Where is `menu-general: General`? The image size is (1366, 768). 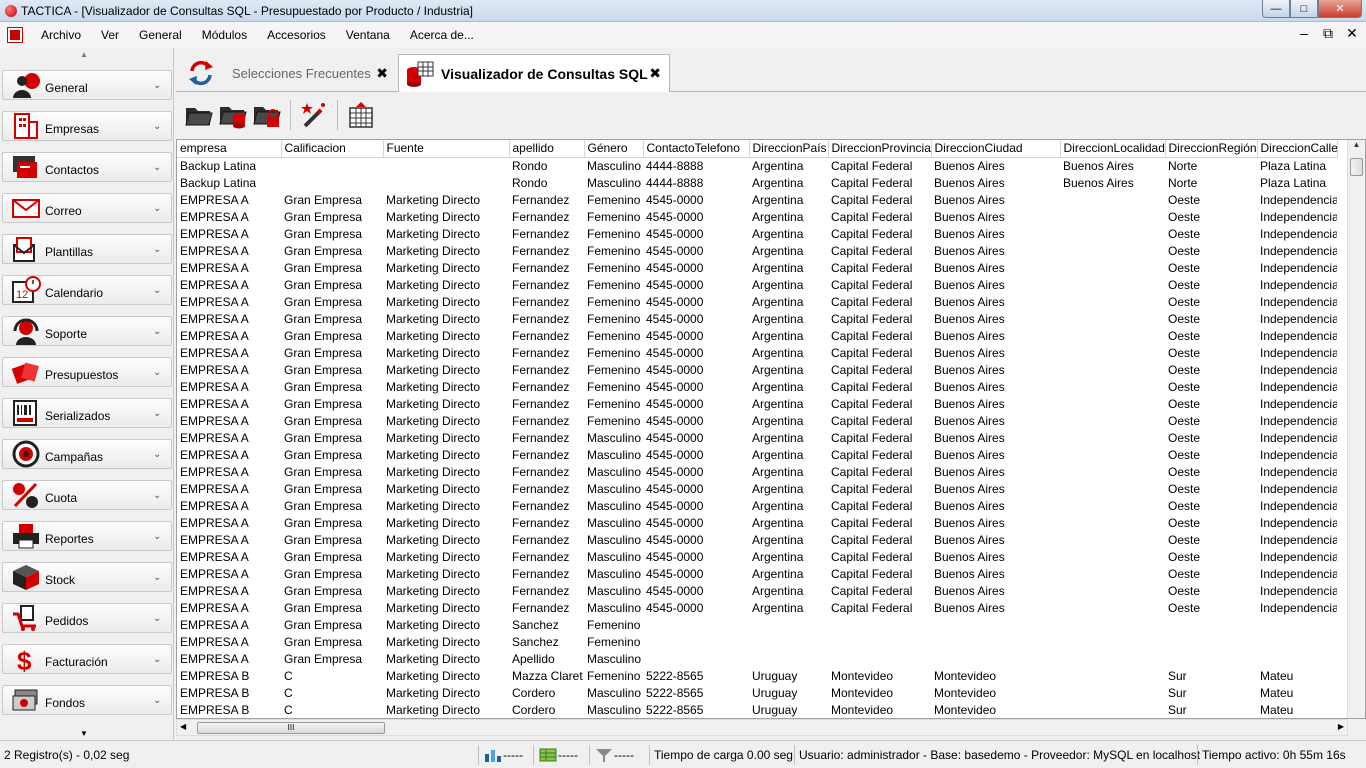
menu-general: General is located at coordinates (160, 35).